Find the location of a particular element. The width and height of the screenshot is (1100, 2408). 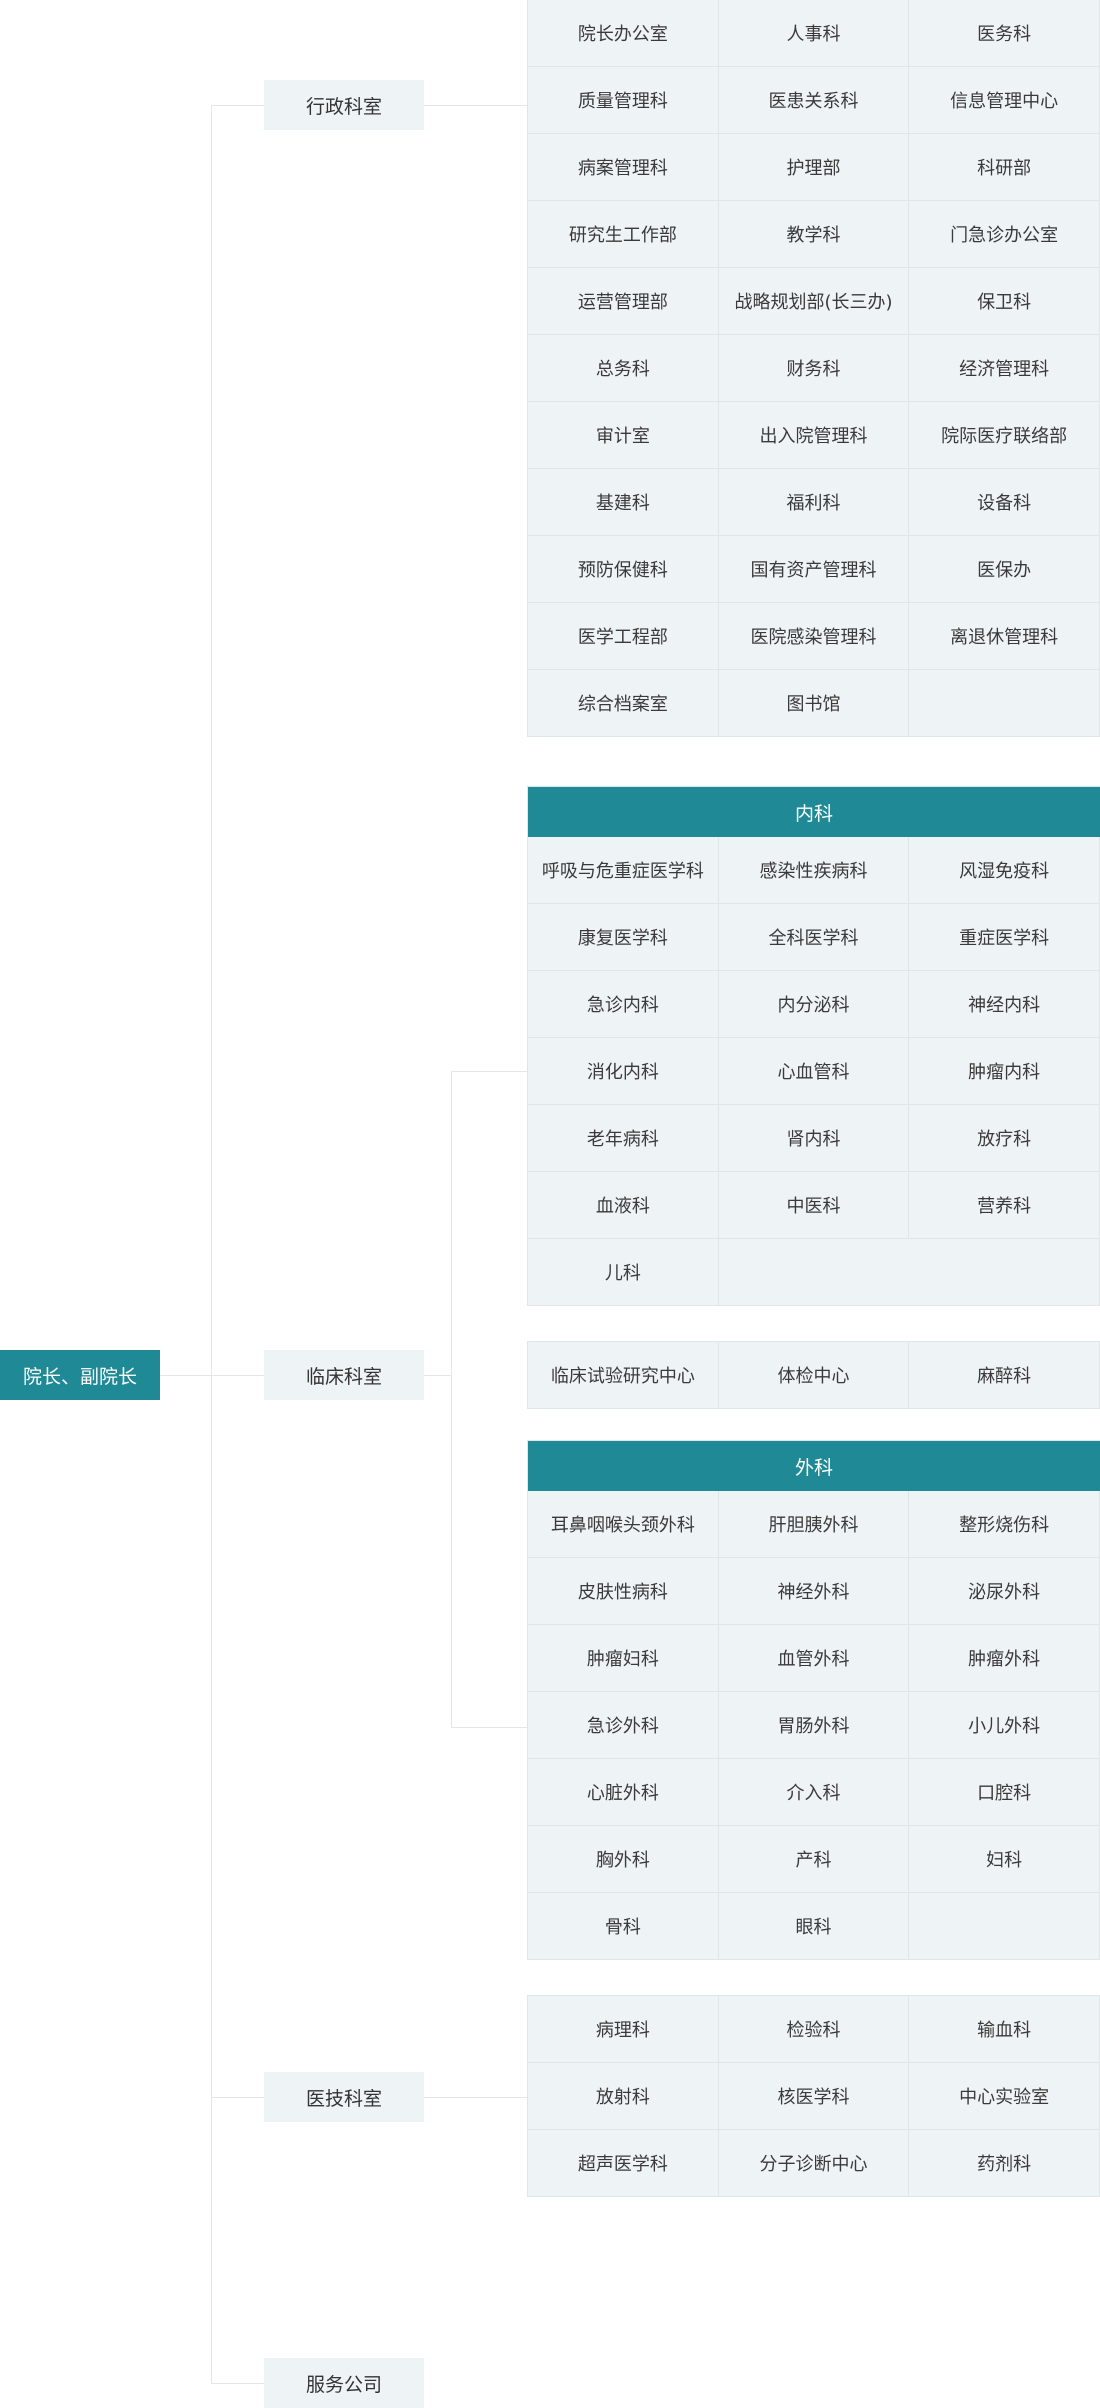

department-cell: 国有资产管理科 is located at coordinates (814, 569).